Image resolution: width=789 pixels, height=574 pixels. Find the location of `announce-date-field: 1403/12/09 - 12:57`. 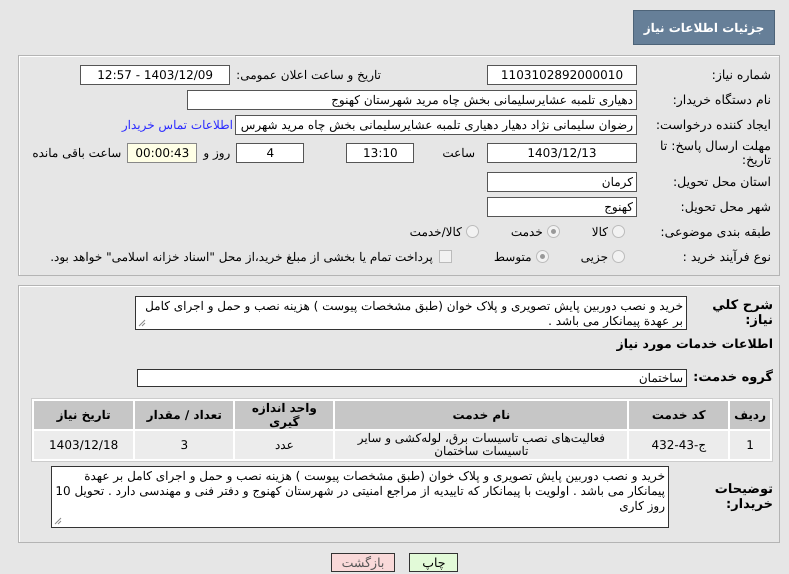

announce-date-field: 1403/12/09 - 12:57 is located at coordinates (155, 74).